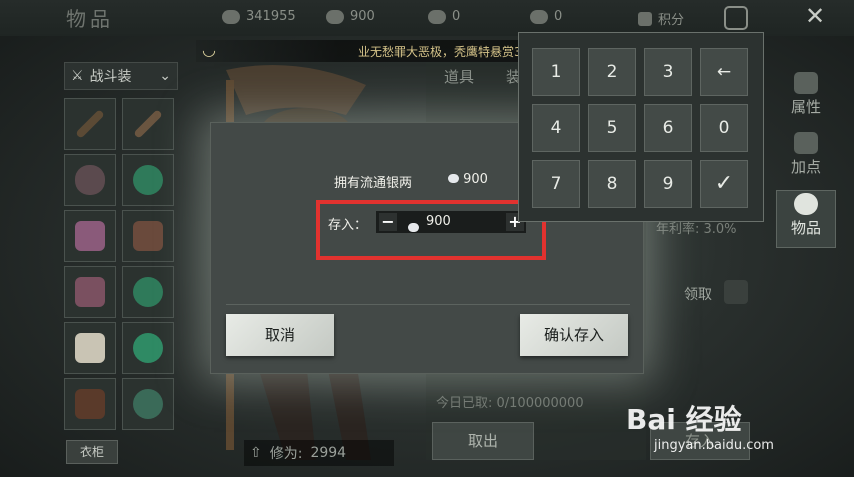  What do you see at coordinates (92, 452) in the screenshot?
I see `wardrobe-button: 衣柜` at bounding box center [92, 452].